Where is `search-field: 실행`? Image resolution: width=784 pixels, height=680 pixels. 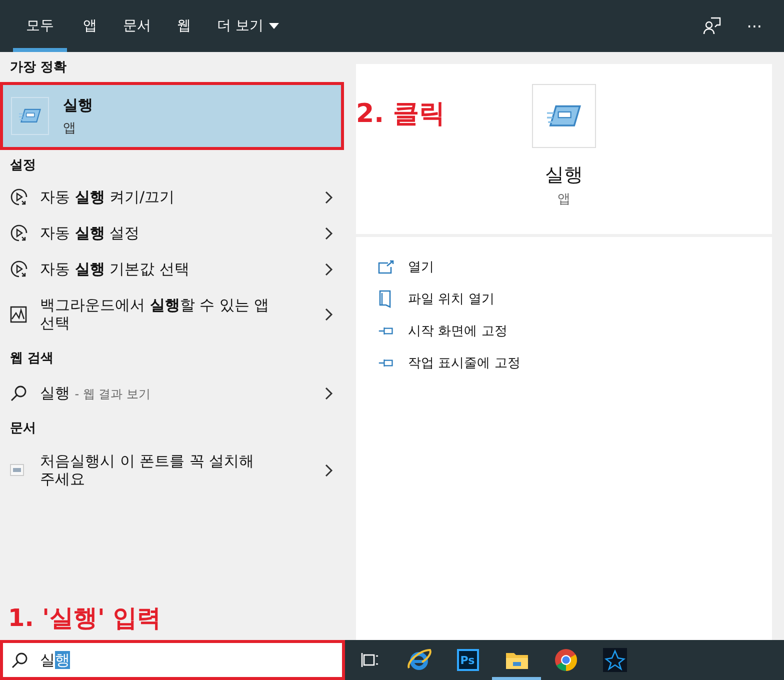
search-field: 실행 is located at coordinates (172, 660).